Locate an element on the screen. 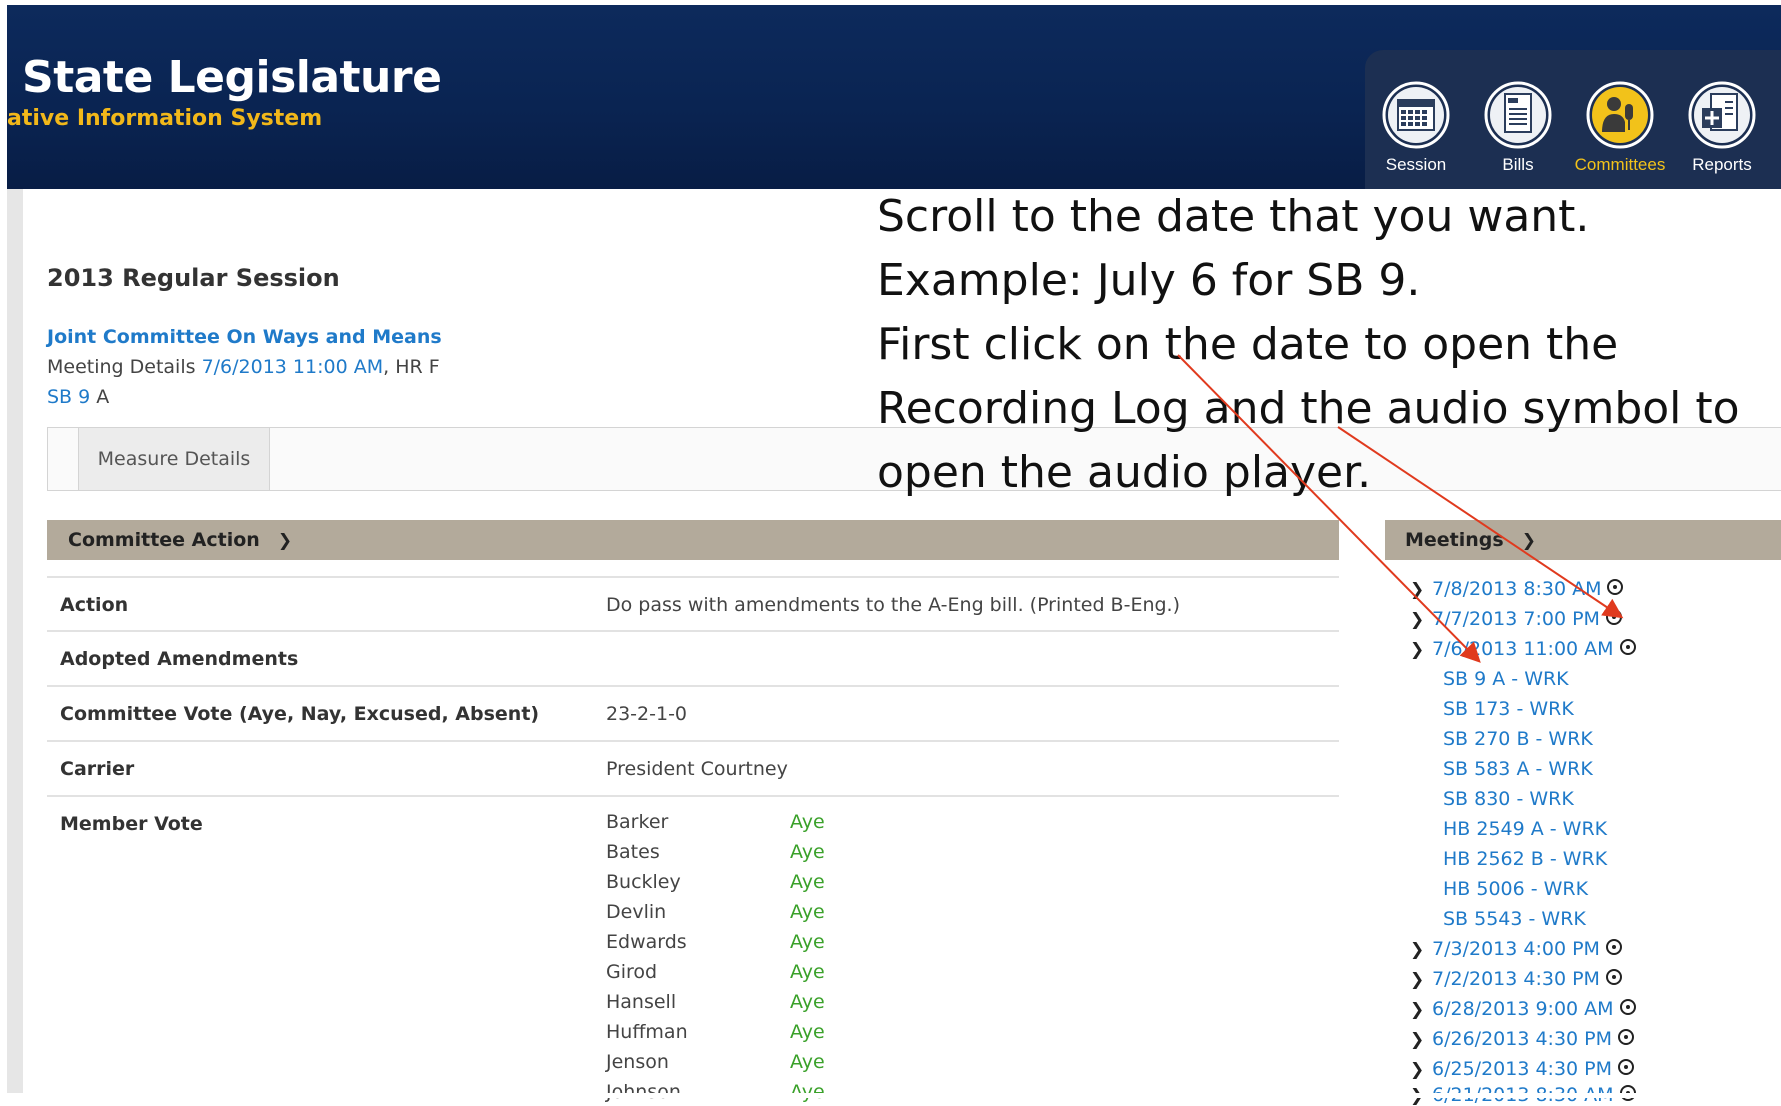 The width and height of the screenshot is (1781, 1106). meeting-date-link: 7/8/2013 8:30 AM is located at coordinates (1516, 589).